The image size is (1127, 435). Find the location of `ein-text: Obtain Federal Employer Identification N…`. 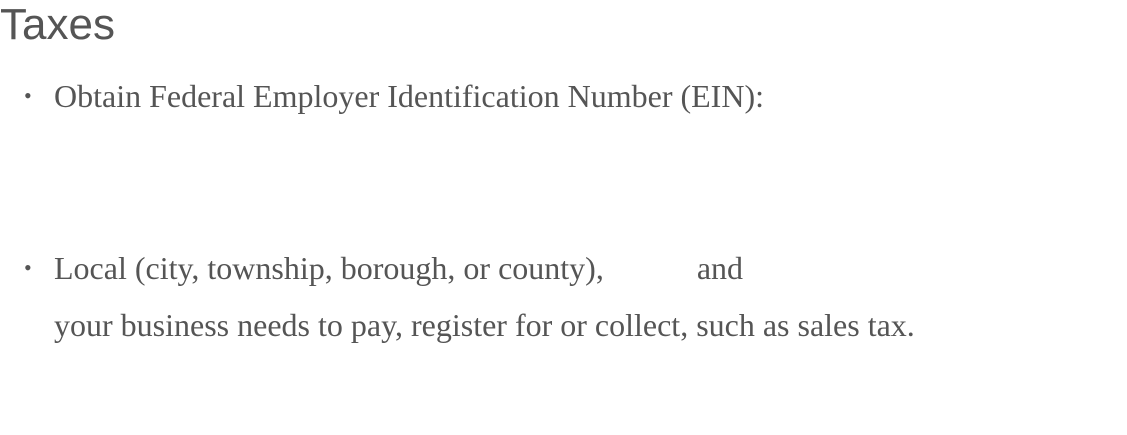

ein-text: Obtain Federal Employer Identification N… is located at coordinates (409, 96).